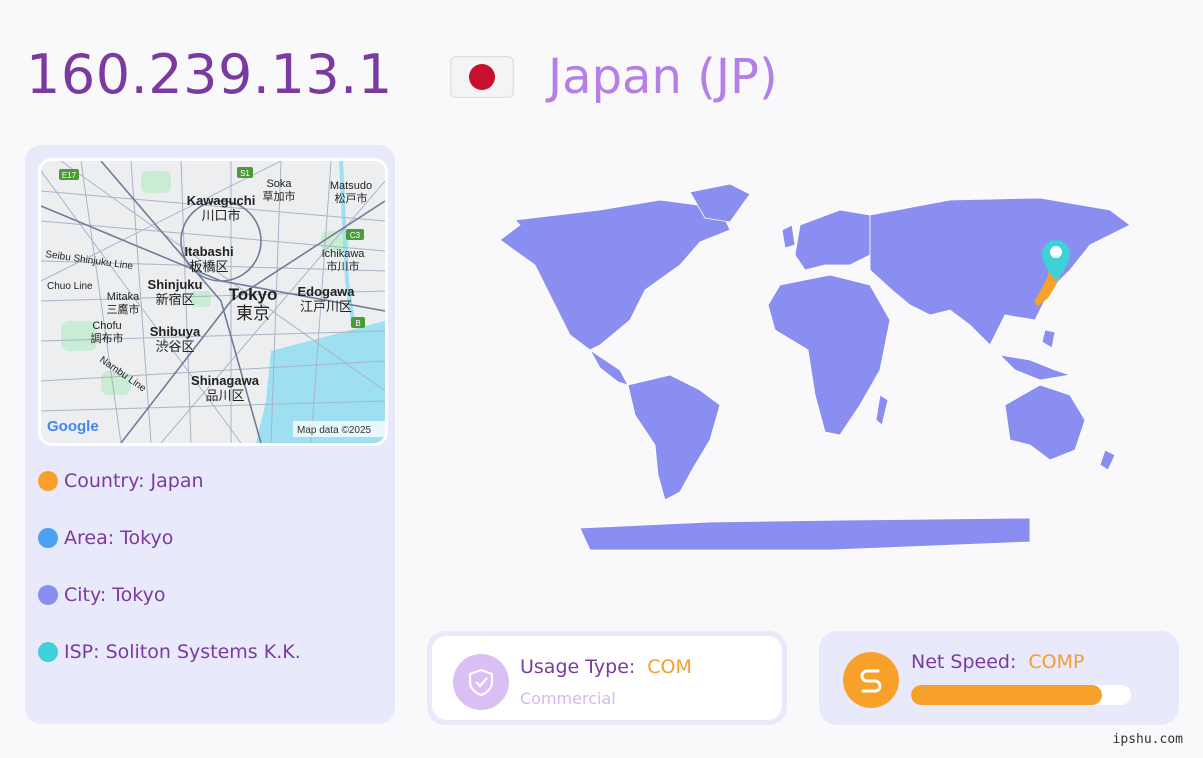  Describe the element at coordinates (568, 698) in the screenshot. I see `usage-type-description: Commercial` at that location.